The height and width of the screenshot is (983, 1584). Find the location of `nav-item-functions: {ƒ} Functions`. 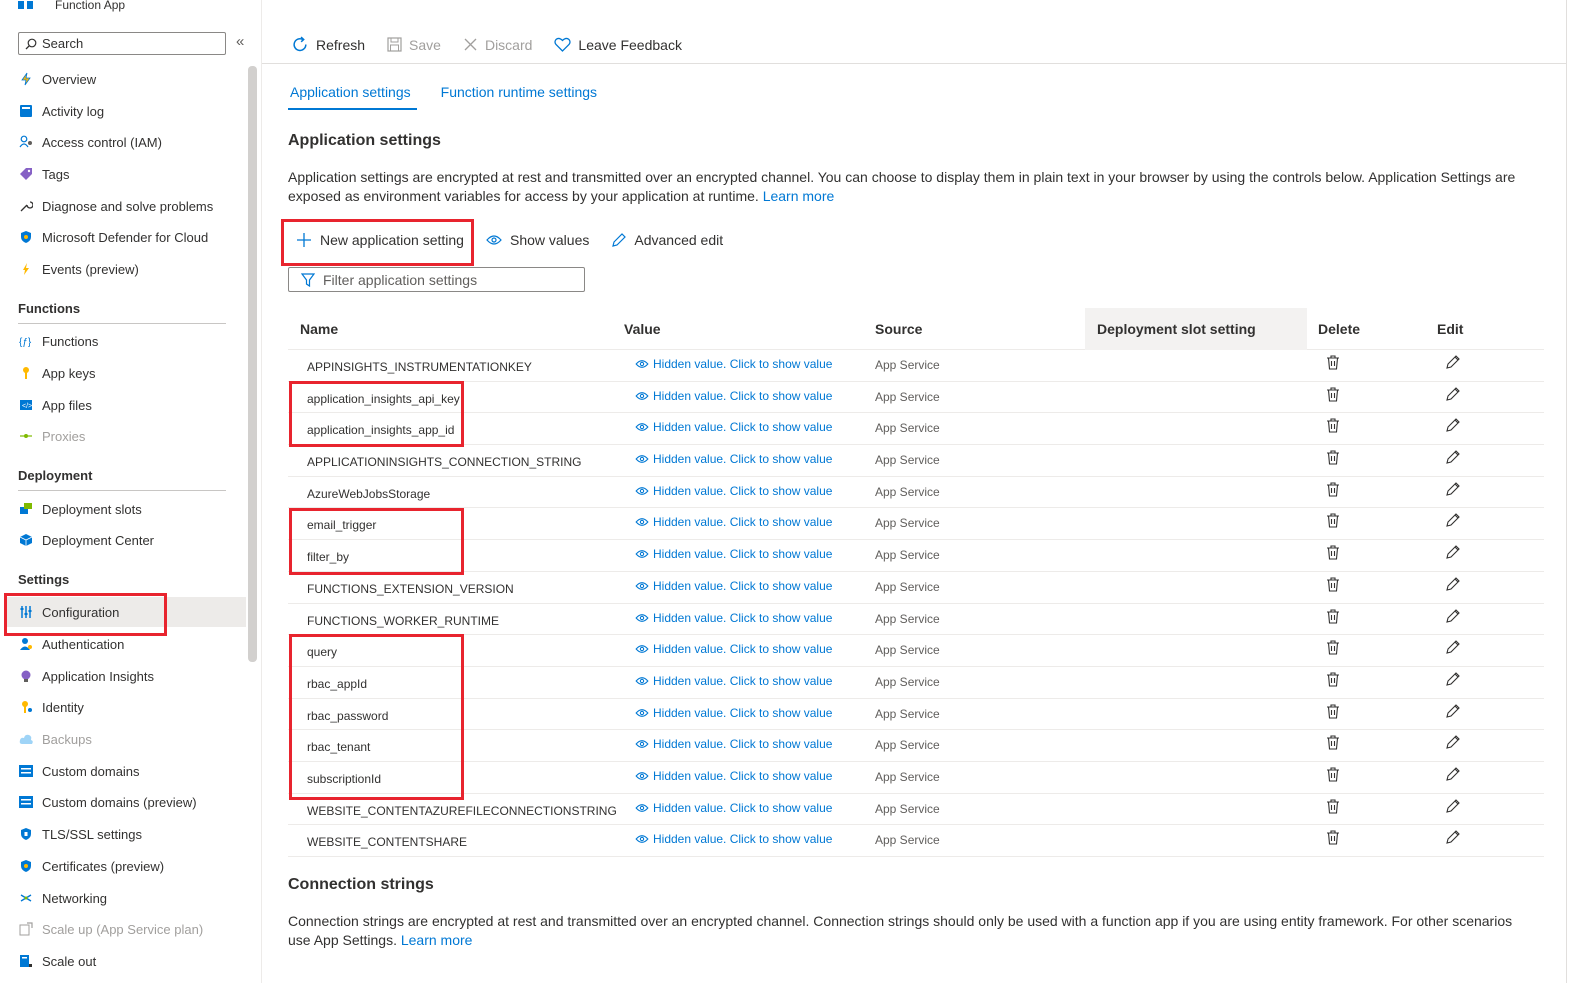

nav-item-functions: {ƒ} Functions is located at coordinates (130, 341).